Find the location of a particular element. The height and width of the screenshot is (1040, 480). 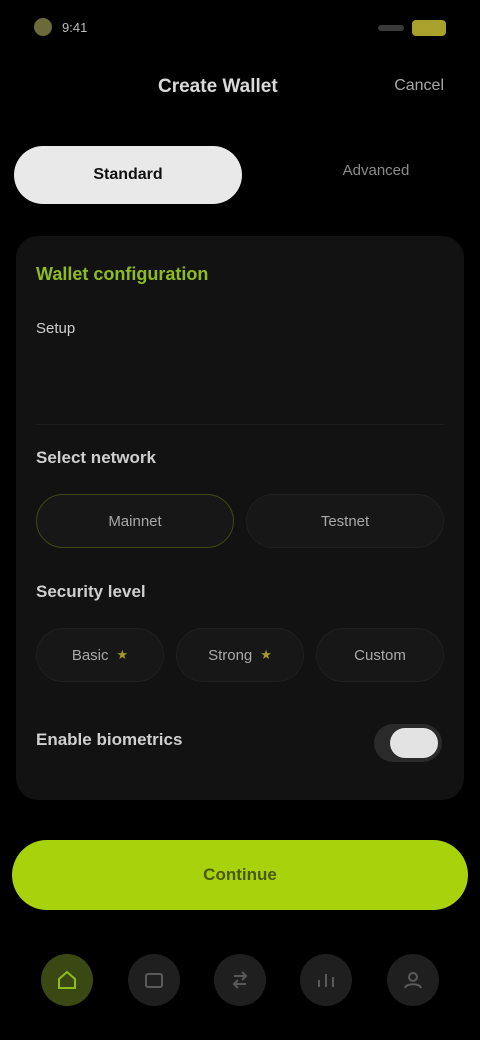

battery-icon is located at coordinates (429, 28).